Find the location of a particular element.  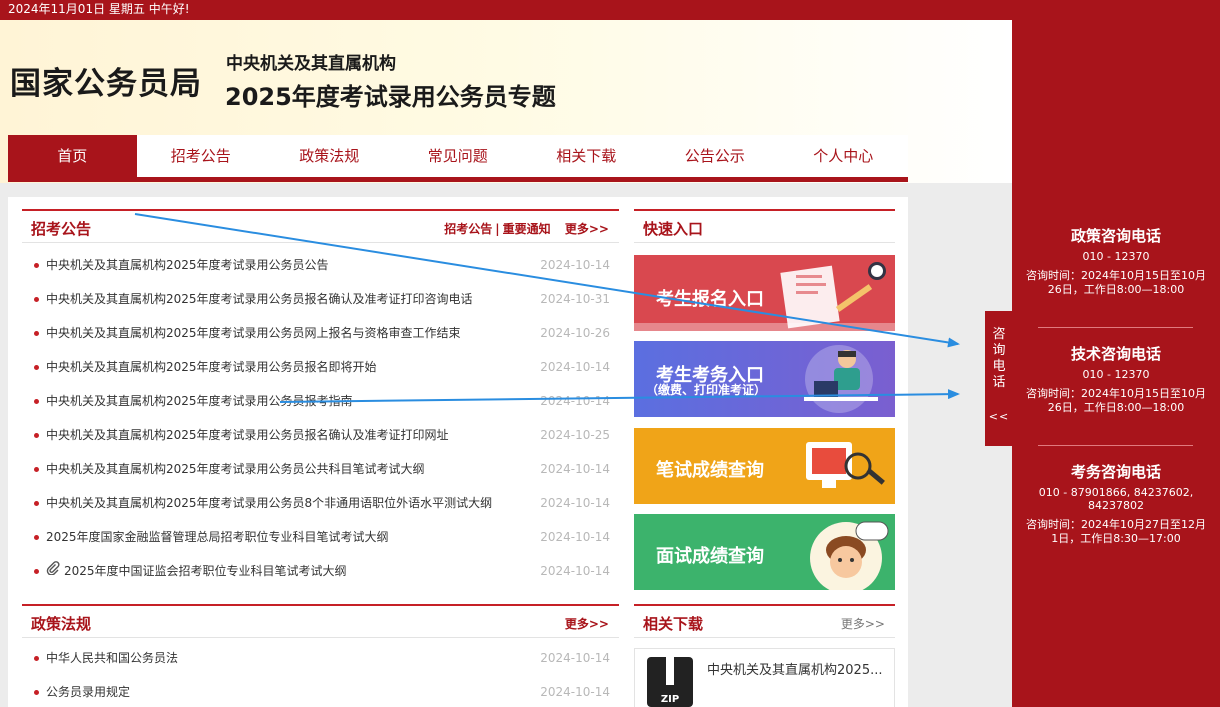

written-score-banner: 笔试成绩查询 is located at coordinates (764, 466).